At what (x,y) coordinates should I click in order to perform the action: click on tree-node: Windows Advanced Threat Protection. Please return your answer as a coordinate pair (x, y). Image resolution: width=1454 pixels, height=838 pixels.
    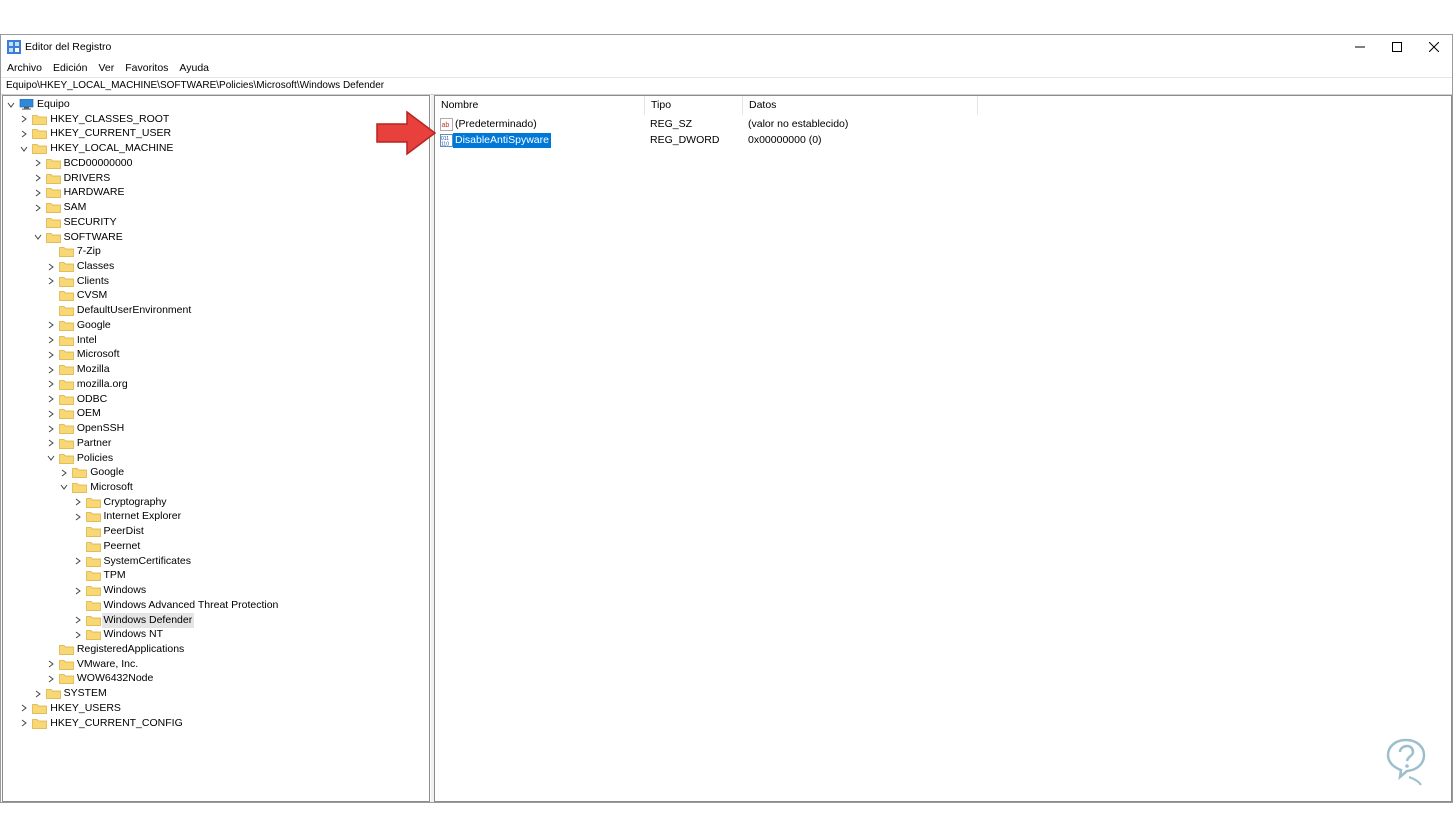
    Looking at the image, I should click on (216, 605).